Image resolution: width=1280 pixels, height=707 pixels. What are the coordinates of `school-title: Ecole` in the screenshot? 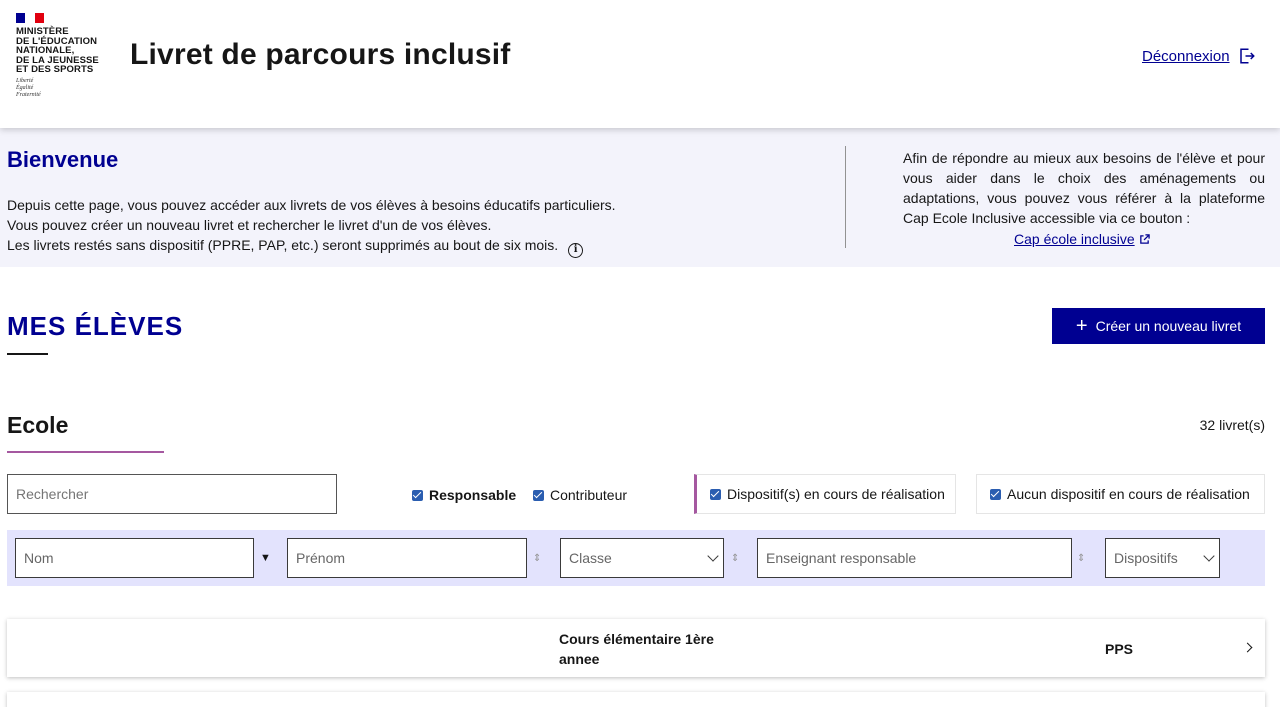 It's located at (38, 425).